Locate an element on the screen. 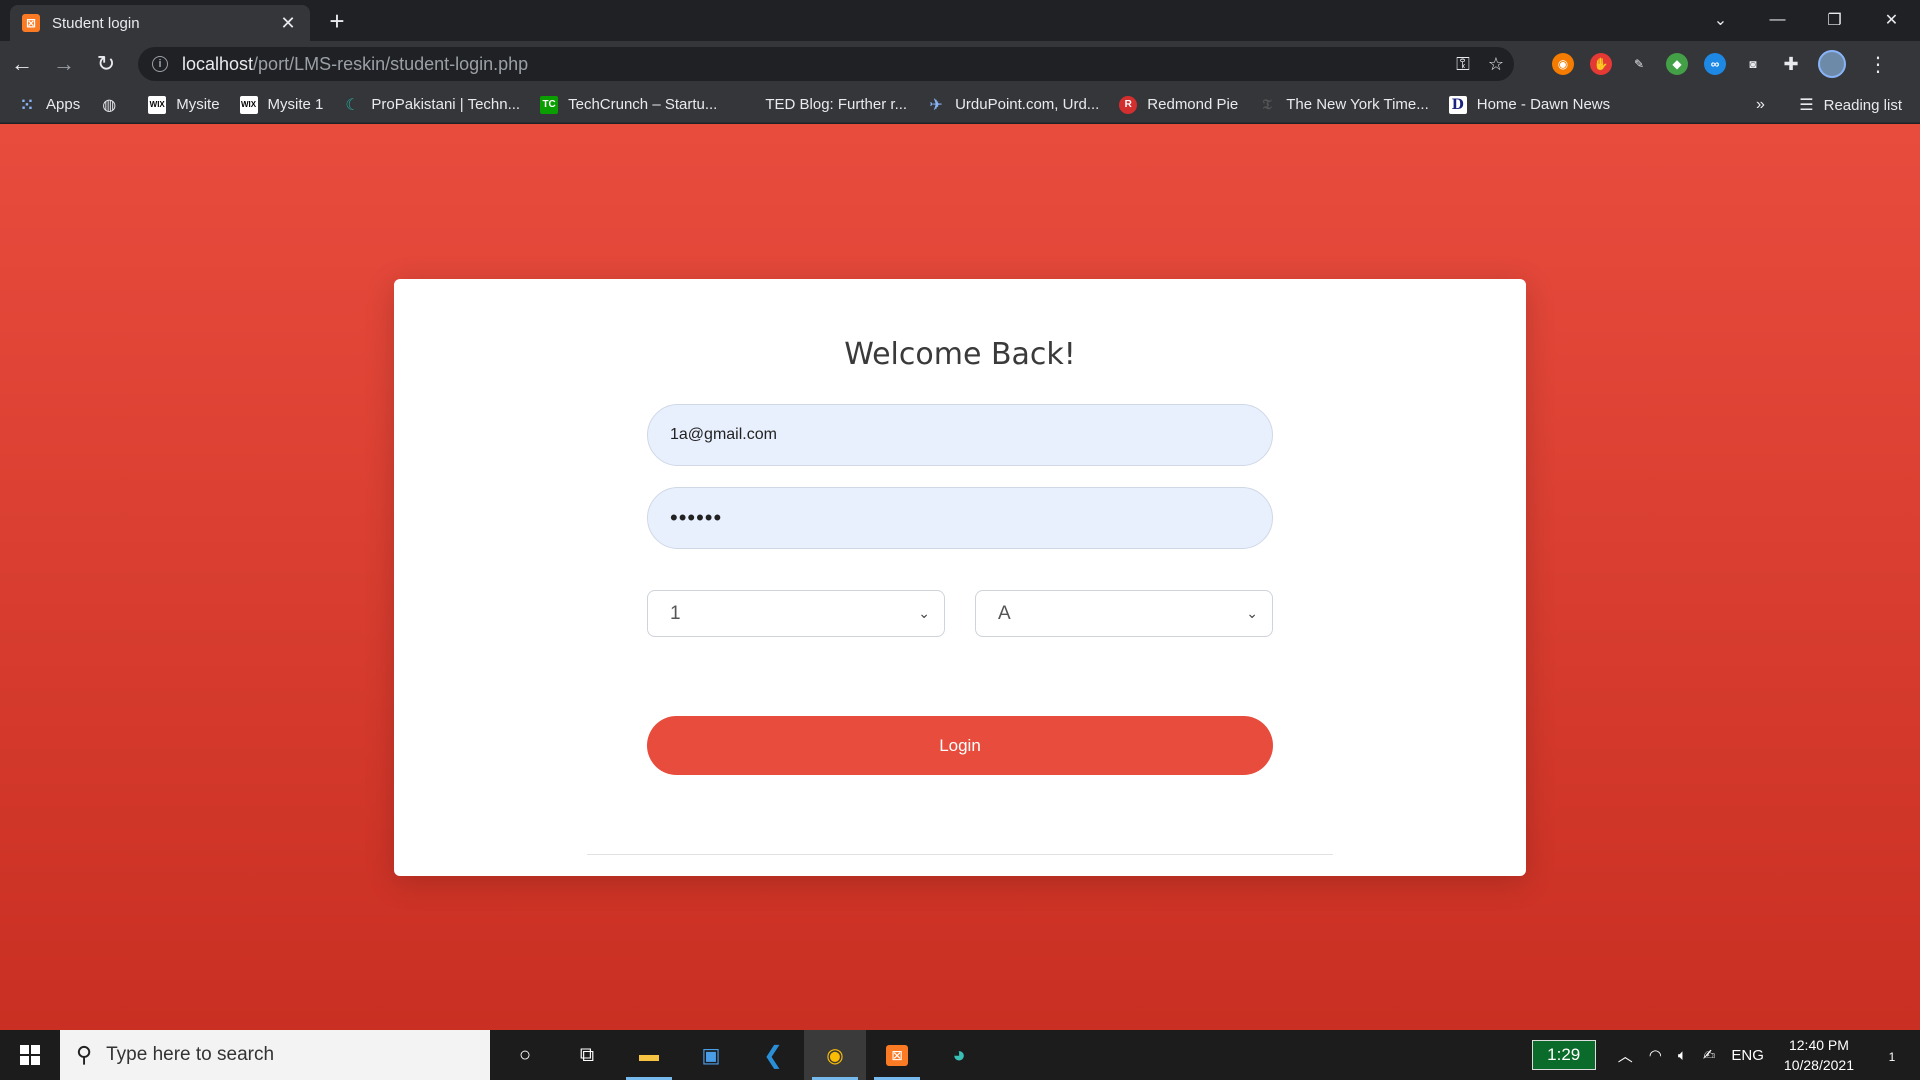 The image size is (1920, 1080). notification-center-icon: 1 is located at coordinates (1892, 1055).